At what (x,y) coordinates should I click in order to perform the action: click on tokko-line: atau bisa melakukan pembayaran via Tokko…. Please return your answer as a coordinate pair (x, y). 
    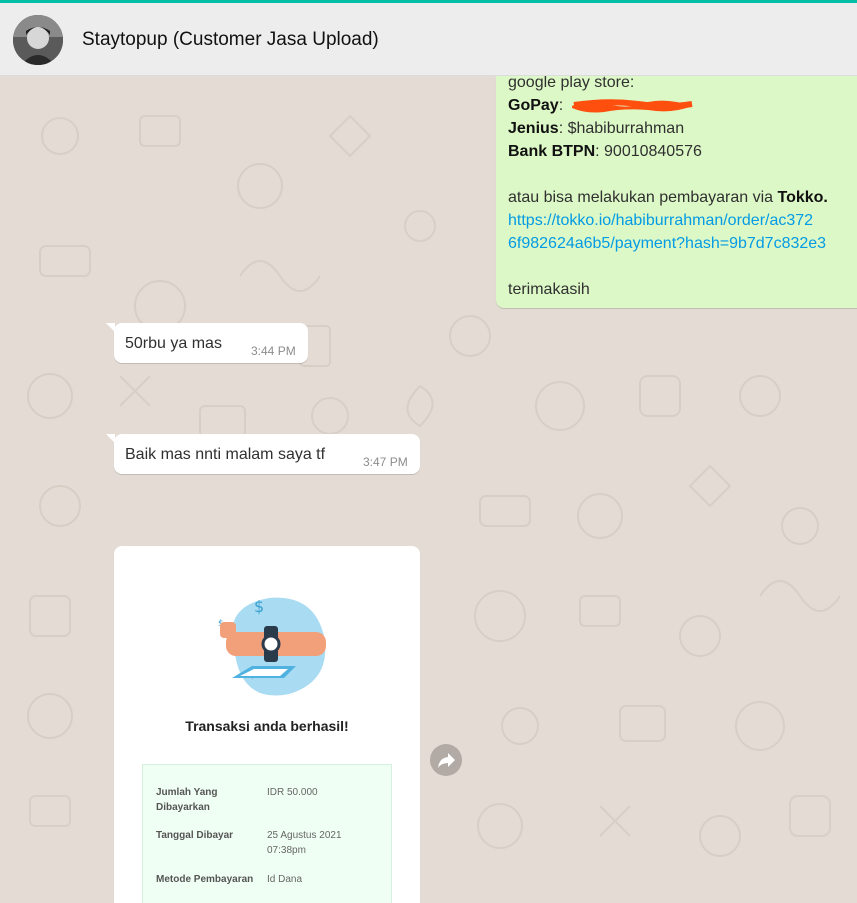
    Looking at the image, I should click on (682, 197).